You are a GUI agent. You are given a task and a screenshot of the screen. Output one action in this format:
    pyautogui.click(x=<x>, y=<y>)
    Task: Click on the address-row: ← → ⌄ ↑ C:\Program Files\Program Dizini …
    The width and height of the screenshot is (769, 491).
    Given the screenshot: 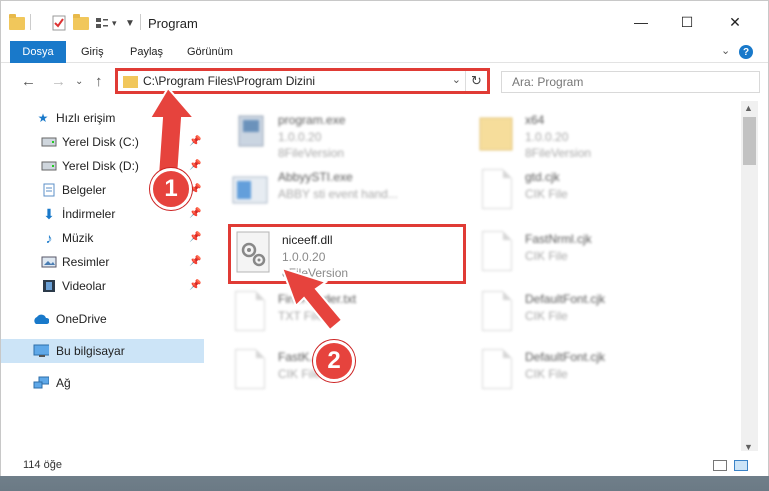 What is the action you would take?
    pyautogui.click(x=384, y=82)
    